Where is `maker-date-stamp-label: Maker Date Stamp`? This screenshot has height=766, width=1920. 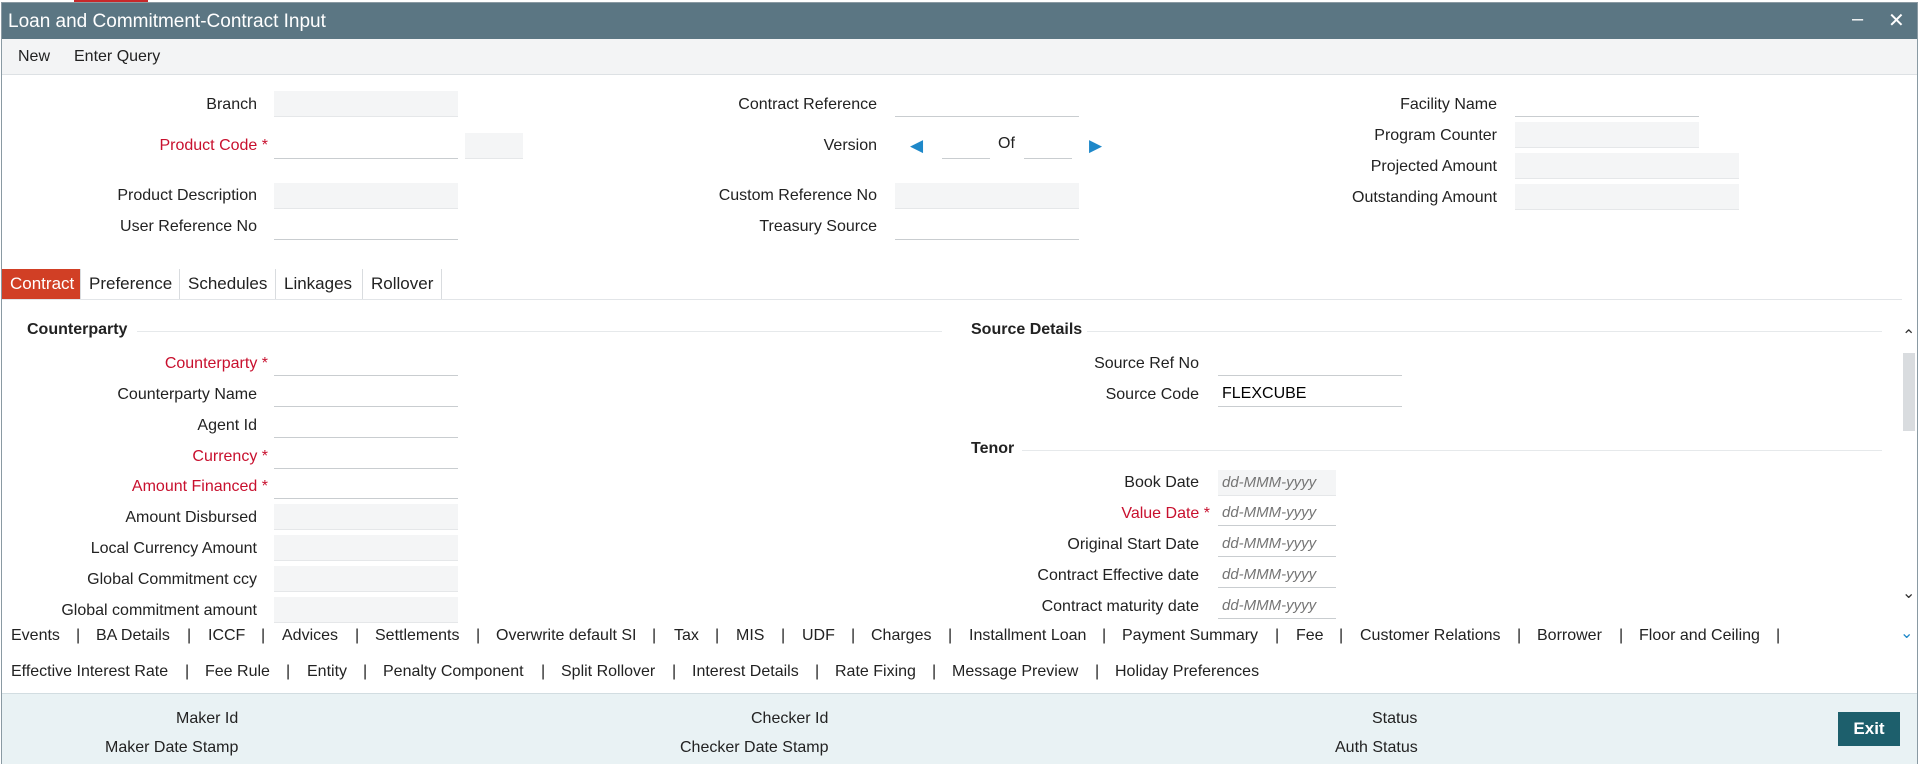 maker-date-stamp-label: Maker Date Stamp is located at coordinates (172, 747).